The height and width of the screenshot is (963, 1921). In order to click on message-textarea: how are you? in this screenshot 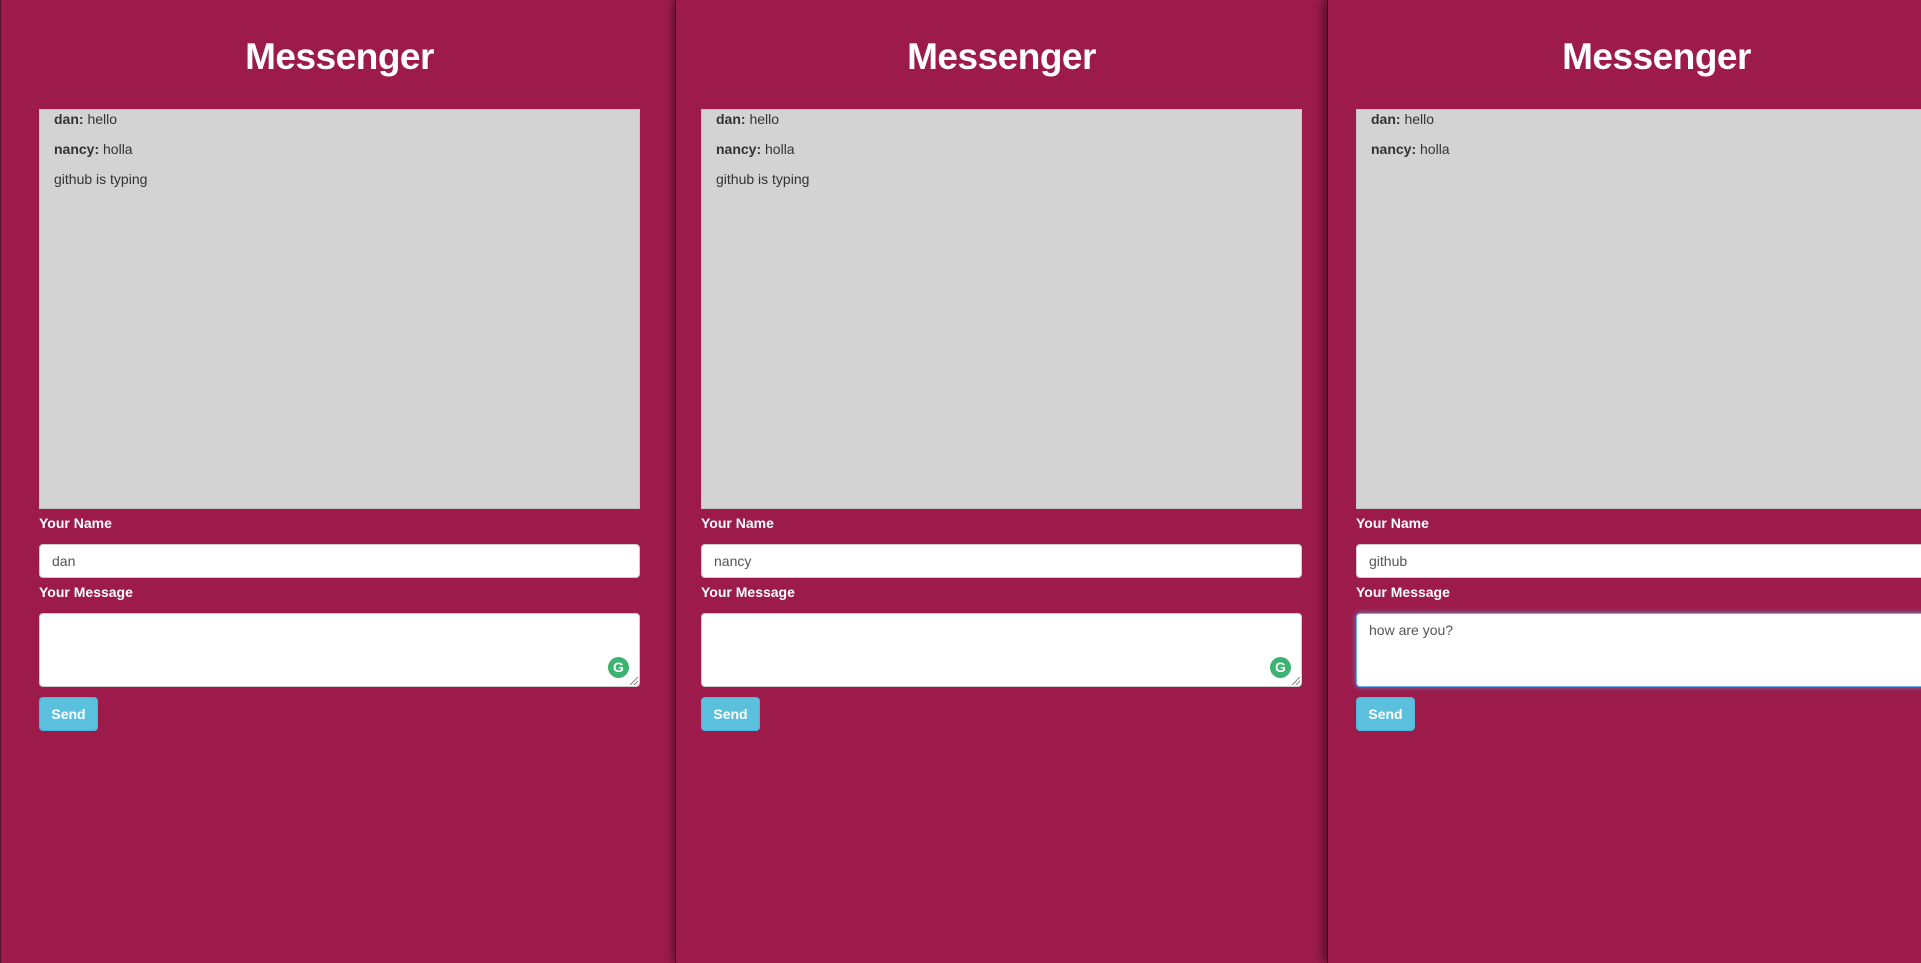, I will do `click(1638, 650)`.